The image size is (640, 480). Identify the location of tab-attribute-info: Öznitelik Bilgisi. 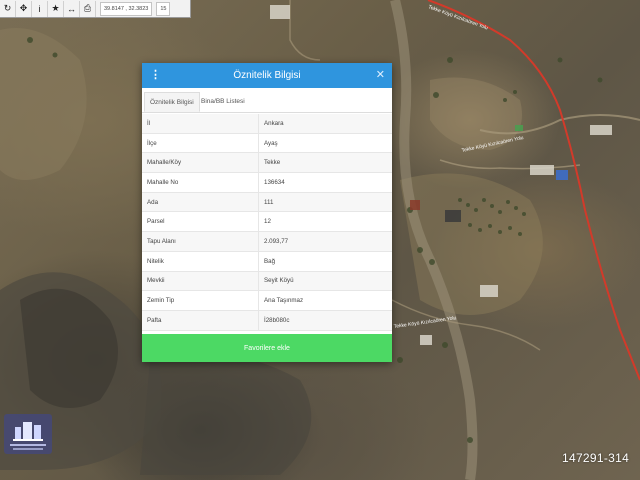
(172, 102).